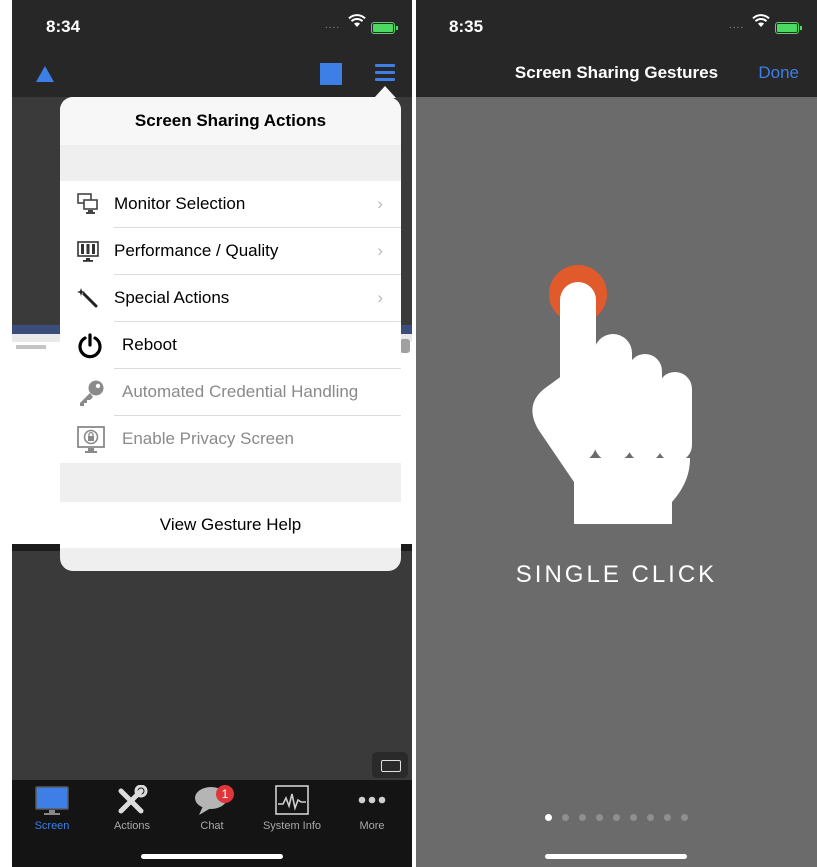 The height and width of the screenshot is (867, 817). Describe the element at coordinates (63, 26) in the screenshot. I see `status-time: 8:34` at that location.